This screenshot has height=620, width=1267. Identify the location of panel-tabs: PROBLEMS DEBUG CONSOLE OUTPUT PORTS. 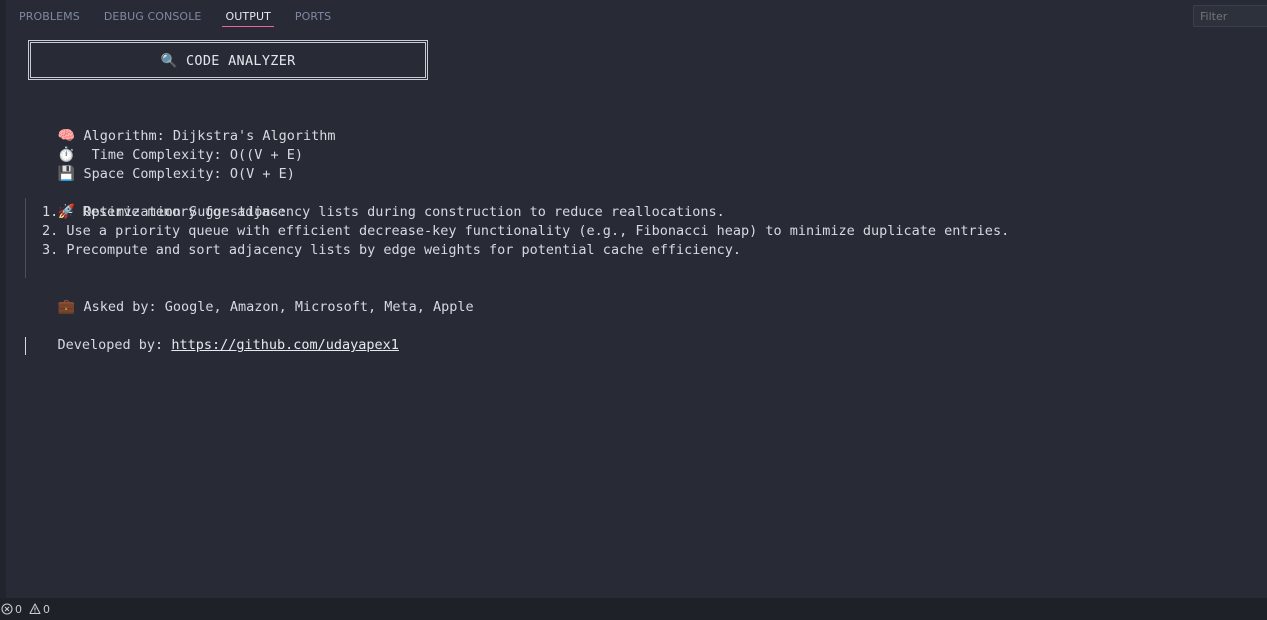
(187, 16).